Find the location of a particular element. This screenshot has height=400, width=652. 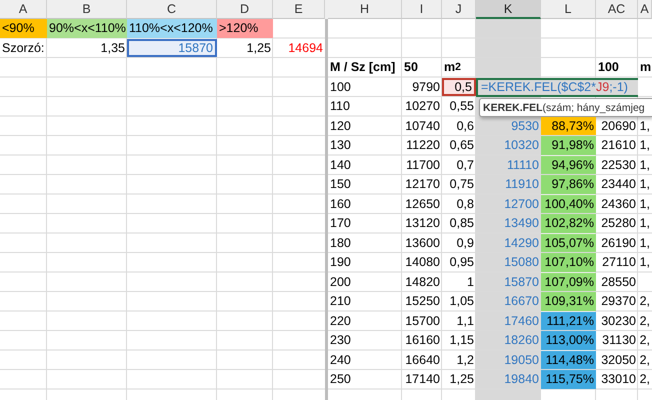

table-cell-text: 0,95 is located at coordinates (461, 263).